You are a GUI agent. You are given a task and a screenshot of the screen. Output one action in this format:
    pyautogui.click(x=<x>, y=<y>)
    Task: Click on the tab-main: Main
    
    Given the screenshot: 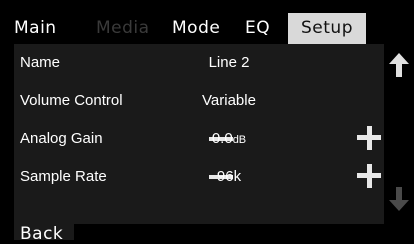 What is the action you would take?
    pyautogui.click(x=45, y=28)
    